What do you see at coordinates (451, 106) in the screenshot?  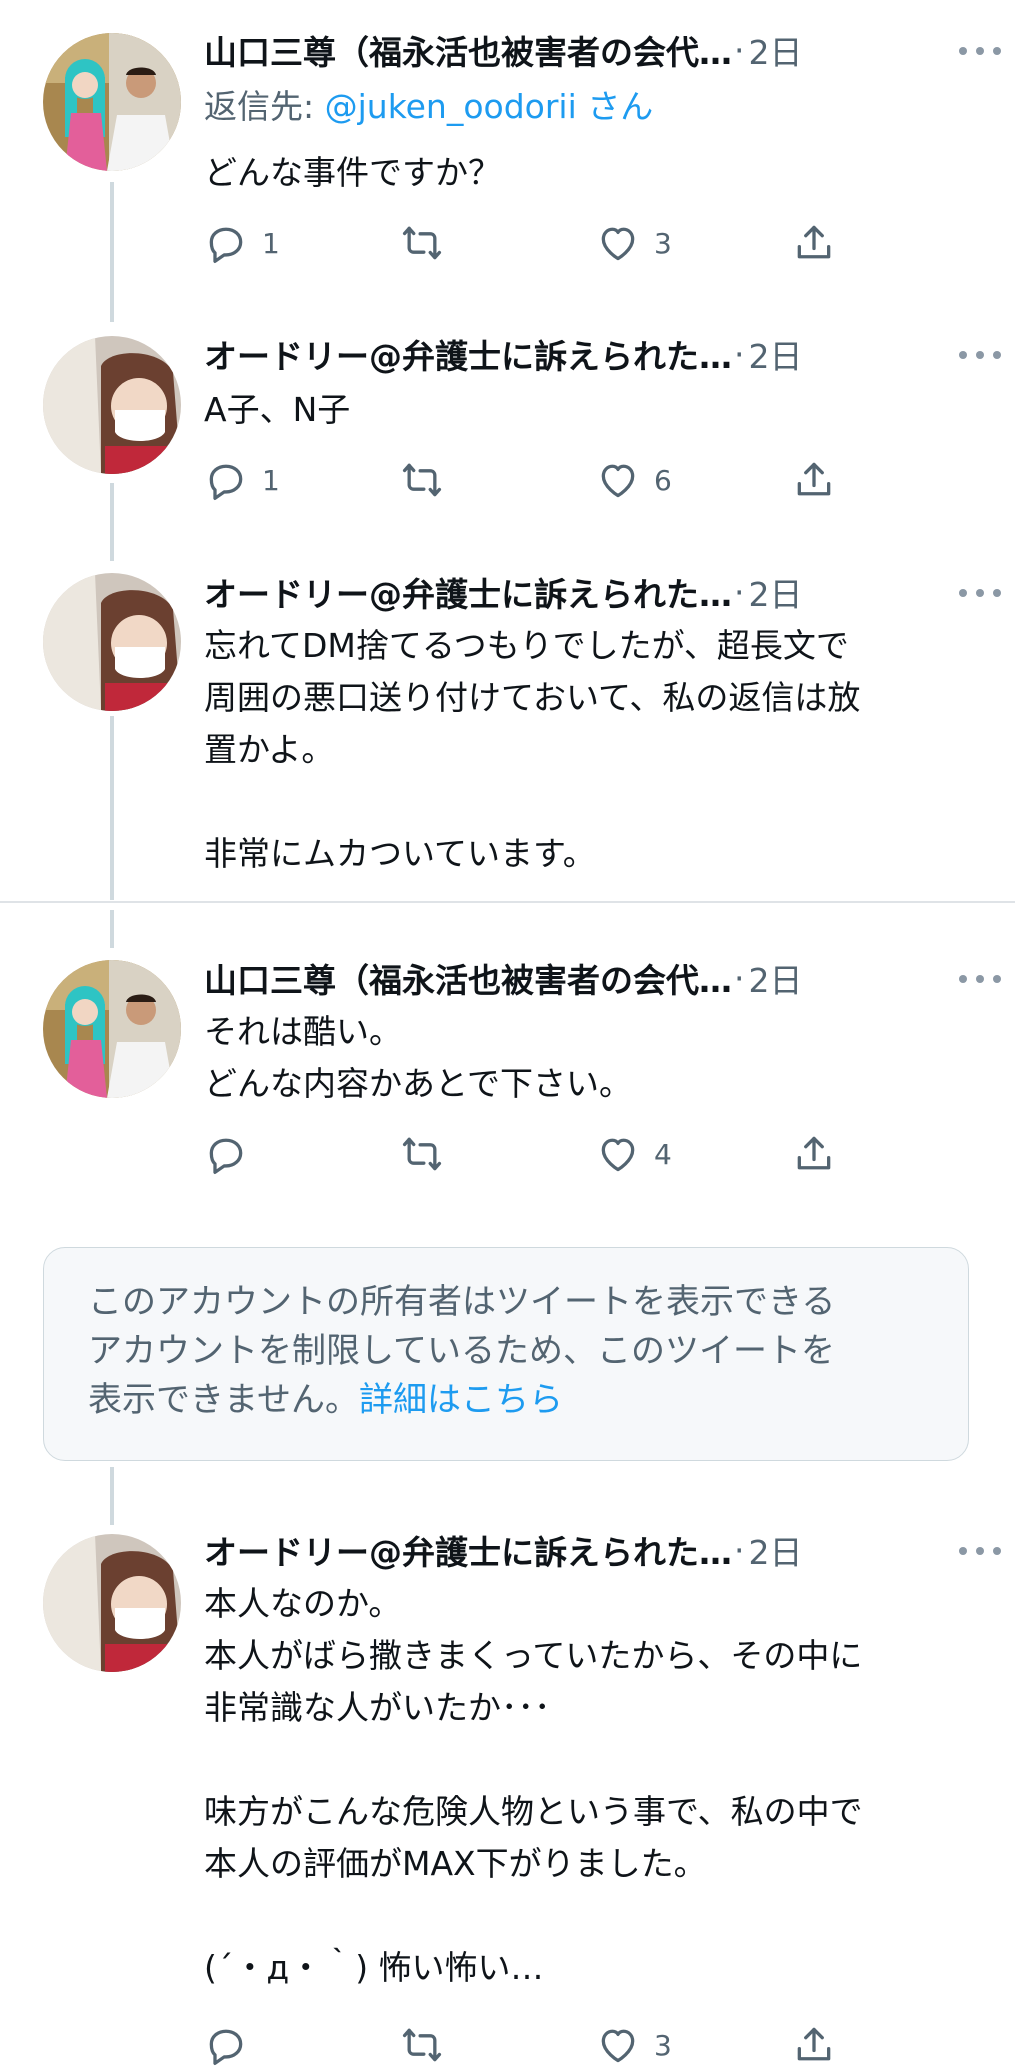 I see `reply-handle: @juken_oodorii` at bounding box center [451, 106].